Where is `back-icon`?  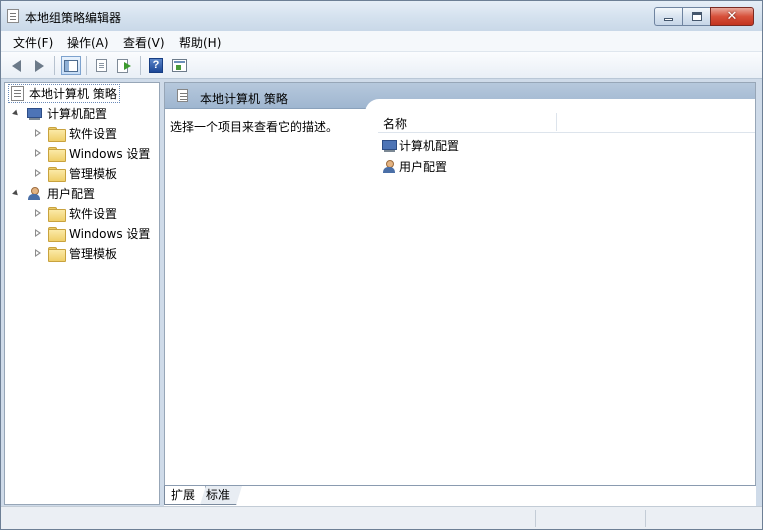
back-icon is located at coordinates (16, 65).